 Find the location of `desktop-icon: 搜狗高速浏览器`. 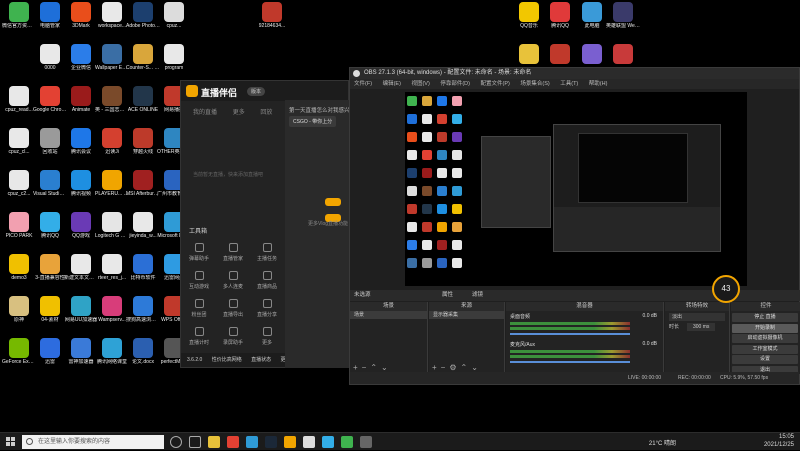

desktop-icon: 搜狗高速浏览器 is located at coordinates (143, 309).